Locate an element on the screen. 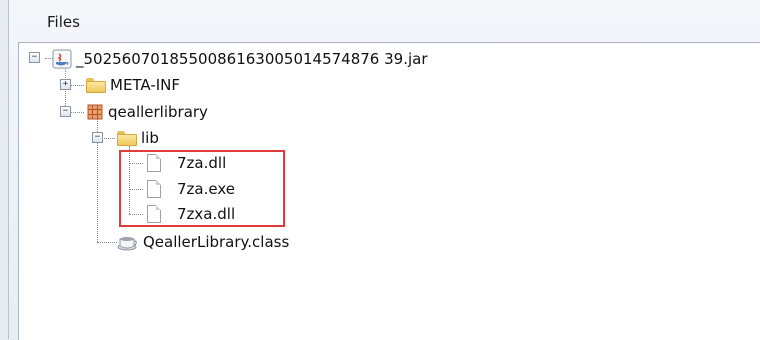  tree-item-label: META-INF is located at coordinates (145, 85).